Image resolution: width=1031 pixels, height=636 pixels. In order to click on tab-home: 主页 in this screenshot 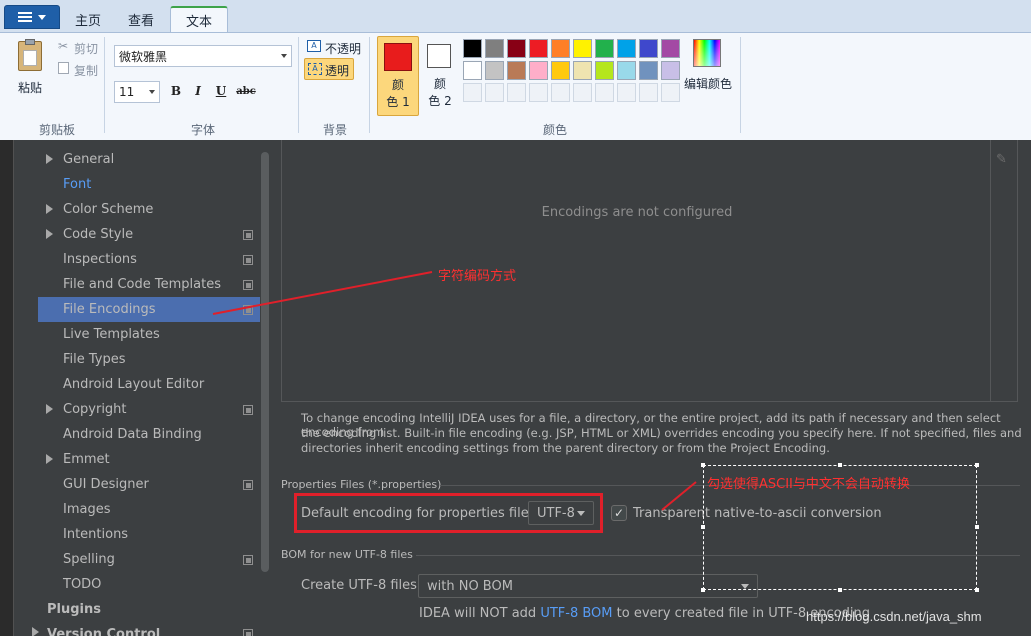, I will do `click(88, 19)`.